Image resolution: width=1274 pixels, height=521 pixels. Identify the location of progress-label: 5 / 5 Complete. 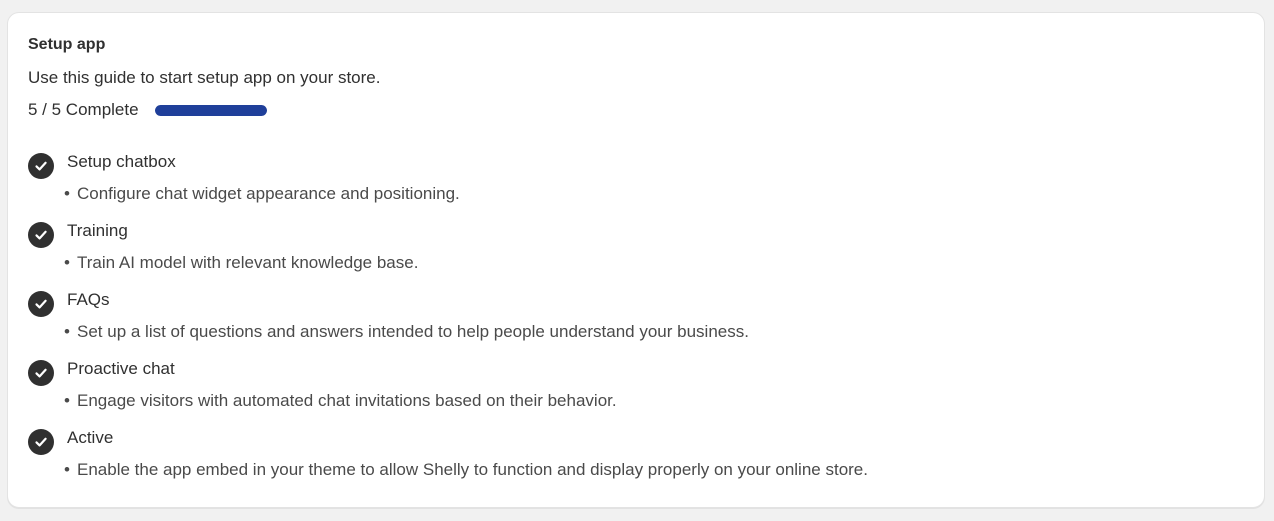
(83, 109).